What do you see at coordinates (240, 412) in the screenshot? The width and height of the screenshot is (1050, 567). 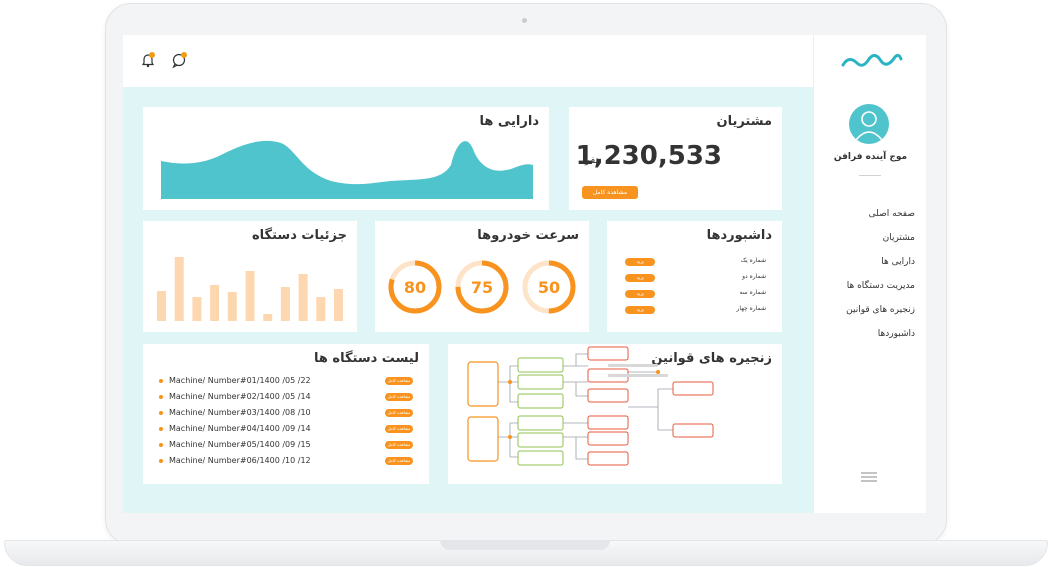 I see `device-label: Machine/ Number#03/1400 /08 /10` at bounding box center [240, 412].